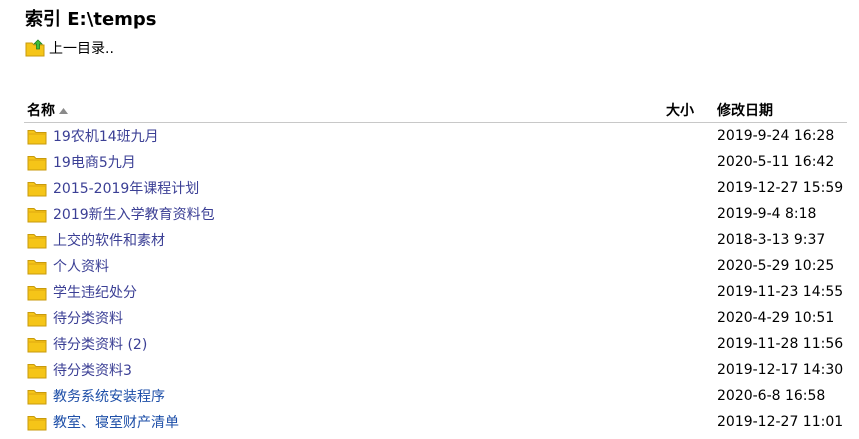 The width and height of the screenshot is (859, 439). I want to click on folder-link: 19农机14班九月, so click(106, 136).